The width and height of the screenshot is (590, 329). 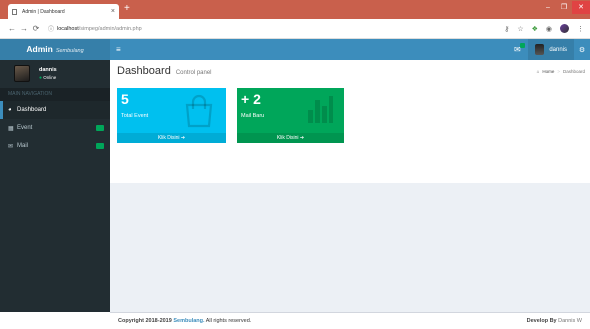 What do you see at coordinates (540, 49) in the screenshot?
I see `user-avatar` at bounding box center [540, 49].